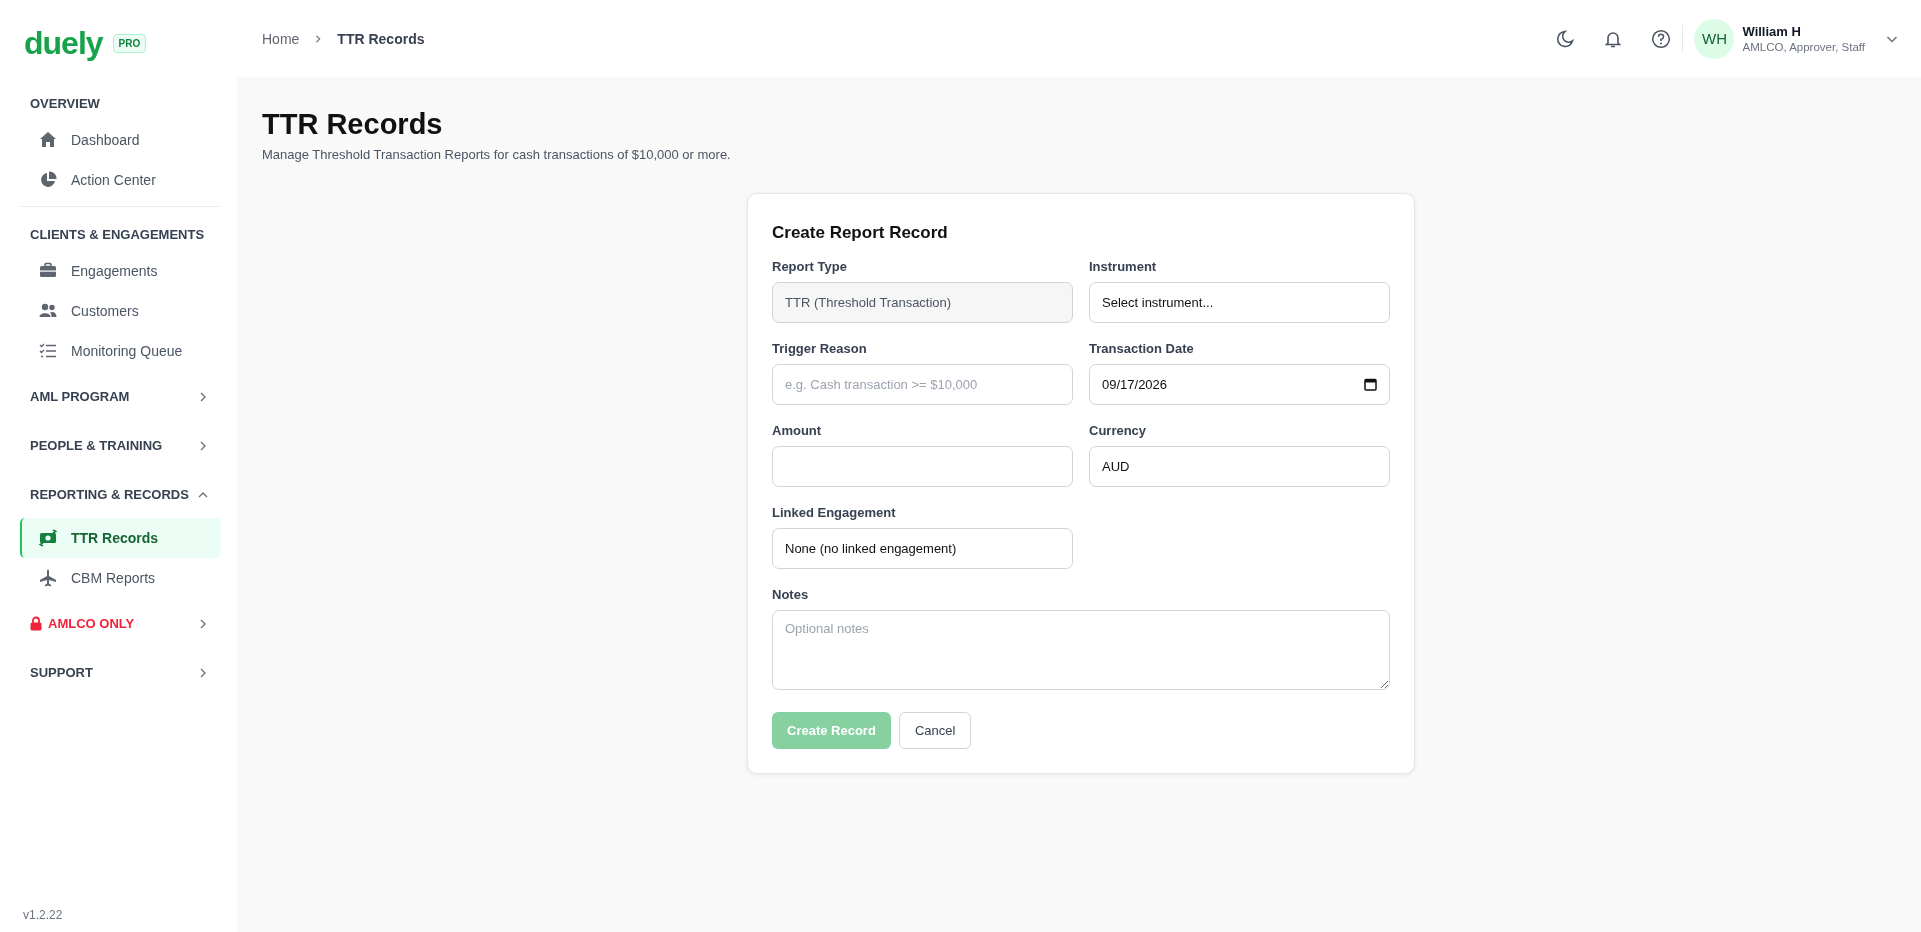 The height and width of the screenshot is (932, 1921). I want to click on section-toggle: PEOPLE & TRAINING, so click(120, 445).